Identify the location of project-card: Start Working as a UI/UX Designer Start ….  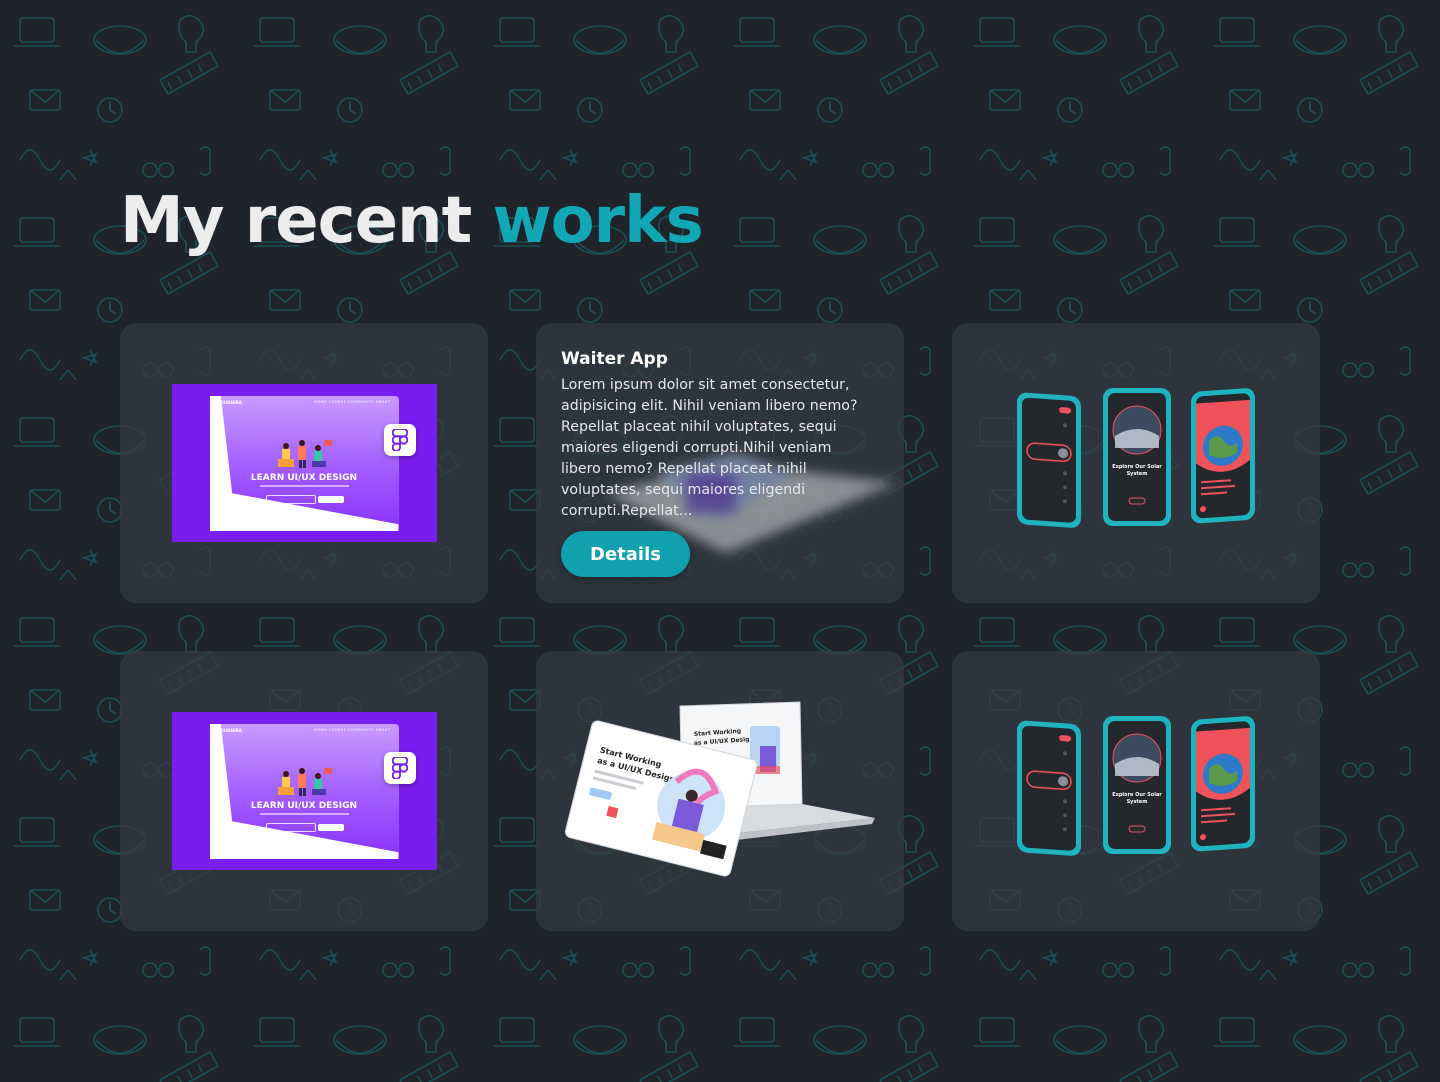
(720, 791).